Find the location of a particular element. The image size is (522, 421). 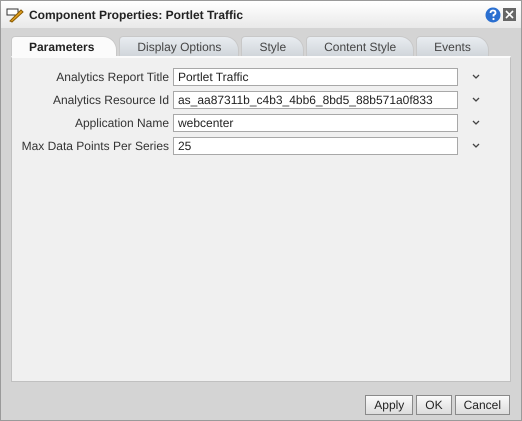

chart-pencil-icon is located at coordinates (15, 14).